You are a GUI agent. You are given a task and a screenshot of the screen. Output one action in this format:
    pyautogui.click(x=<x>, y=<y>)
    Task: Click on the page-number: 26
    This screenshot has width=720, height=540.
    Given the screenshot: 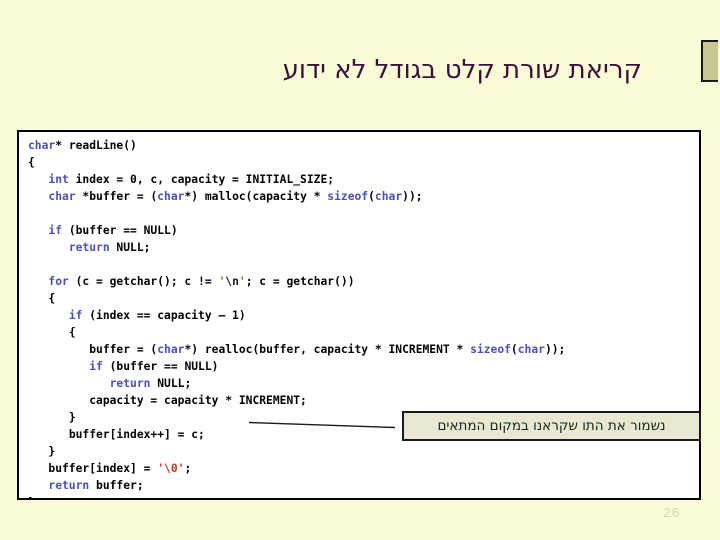 What is the action you would take?
    pyautogui.click(x=671, y=512)
    